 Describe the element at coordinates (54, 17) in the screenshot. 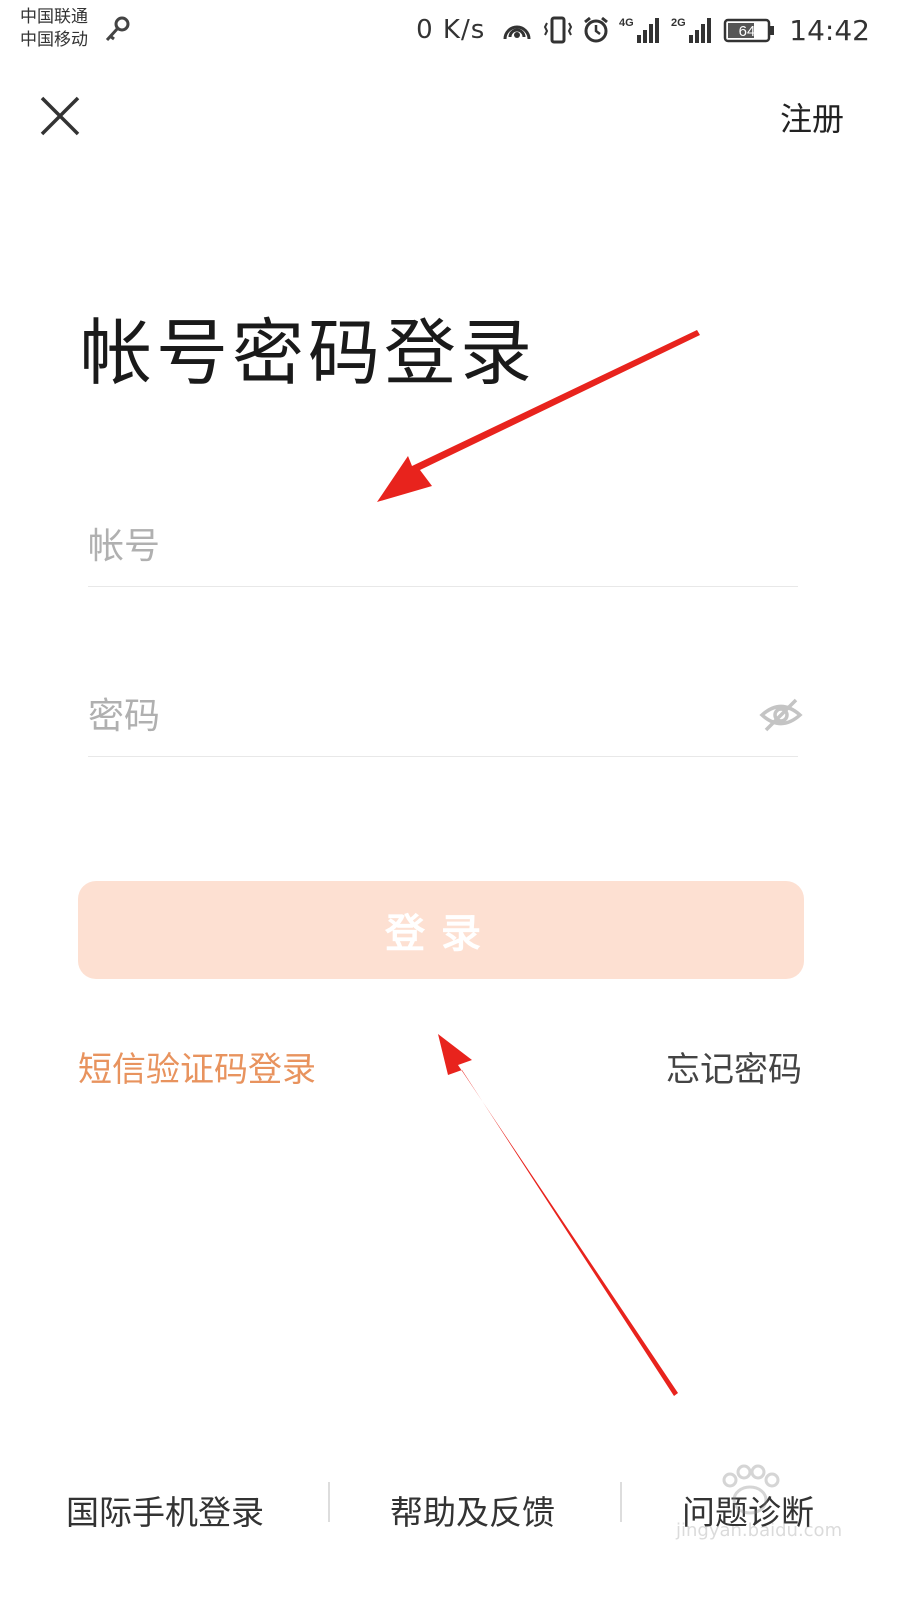

I see `carrier-1: 中国联通` at that location.